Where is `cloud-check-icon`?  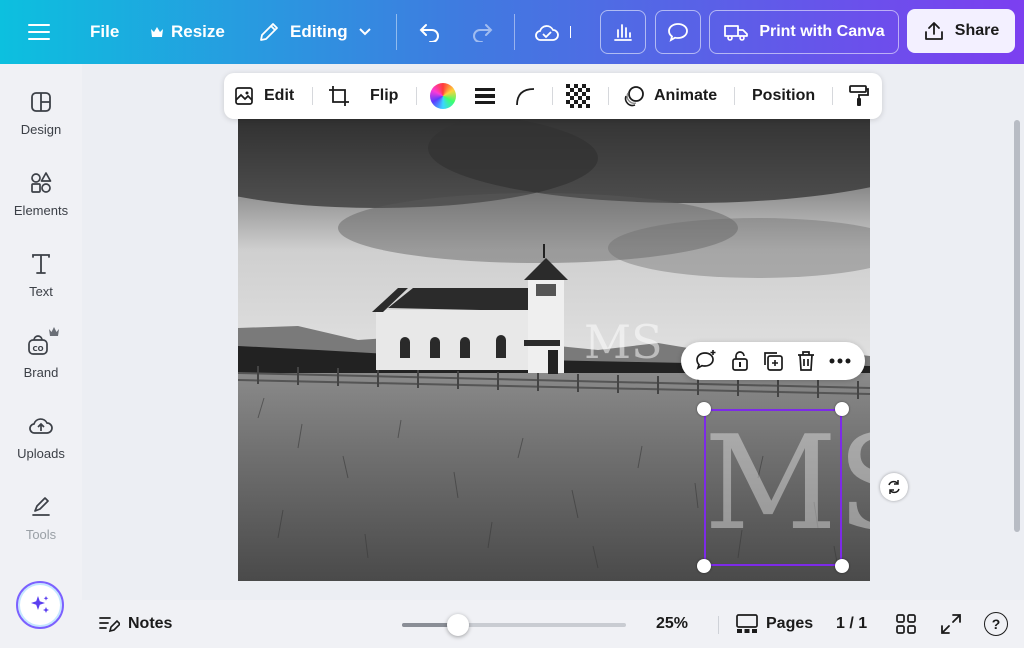 cloud-check-icon is located at coordinates (547, 33).